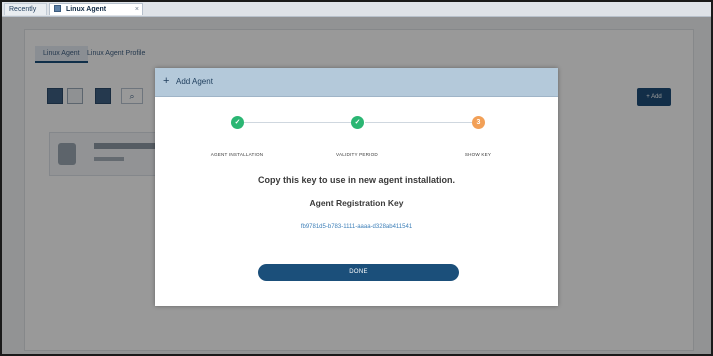 The image size is (713, 356). I want to click on step-show-key-indicator: 3, so click(478, 122).